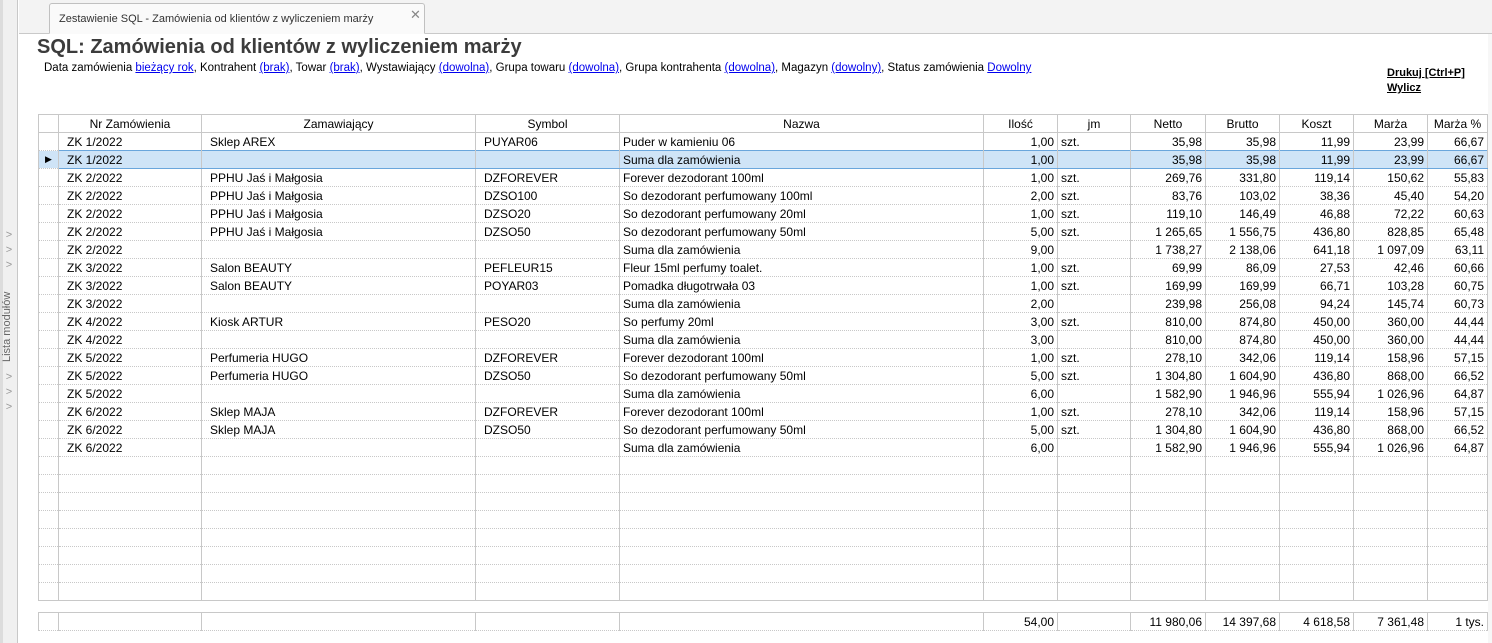 This screenshot has height=643, width=1492. What do you see at coordinates (1242, 321) in the screenshot?
I see `cell-gross: 874,80` at bounding box center [1242, 321].